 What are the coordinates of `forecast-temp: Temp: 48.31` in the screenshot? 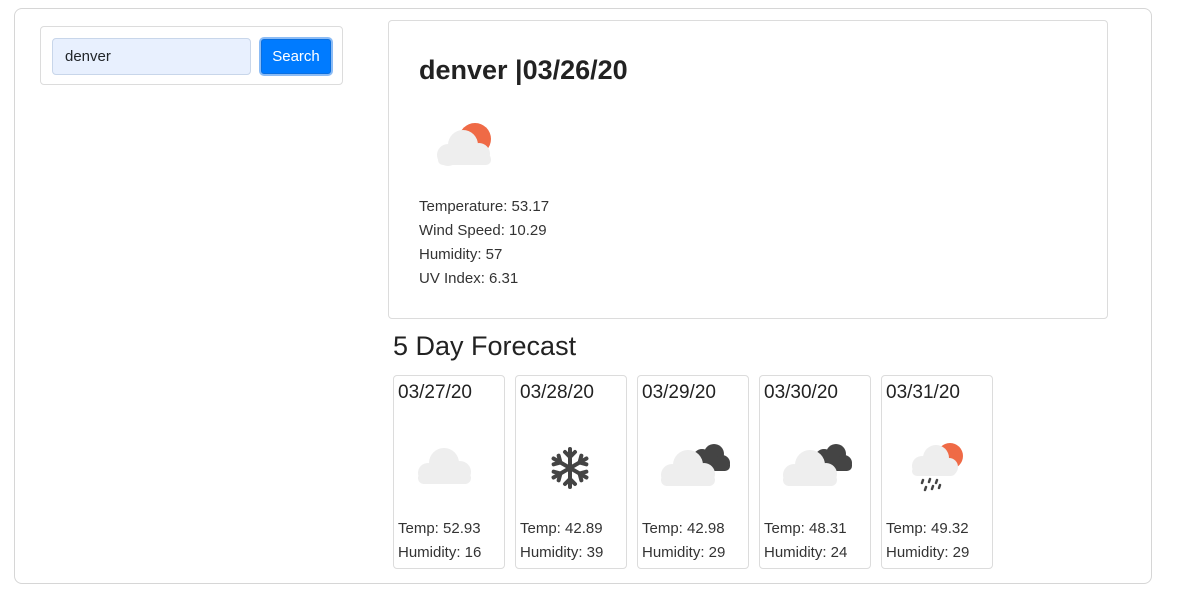 It's located at (805, 528).